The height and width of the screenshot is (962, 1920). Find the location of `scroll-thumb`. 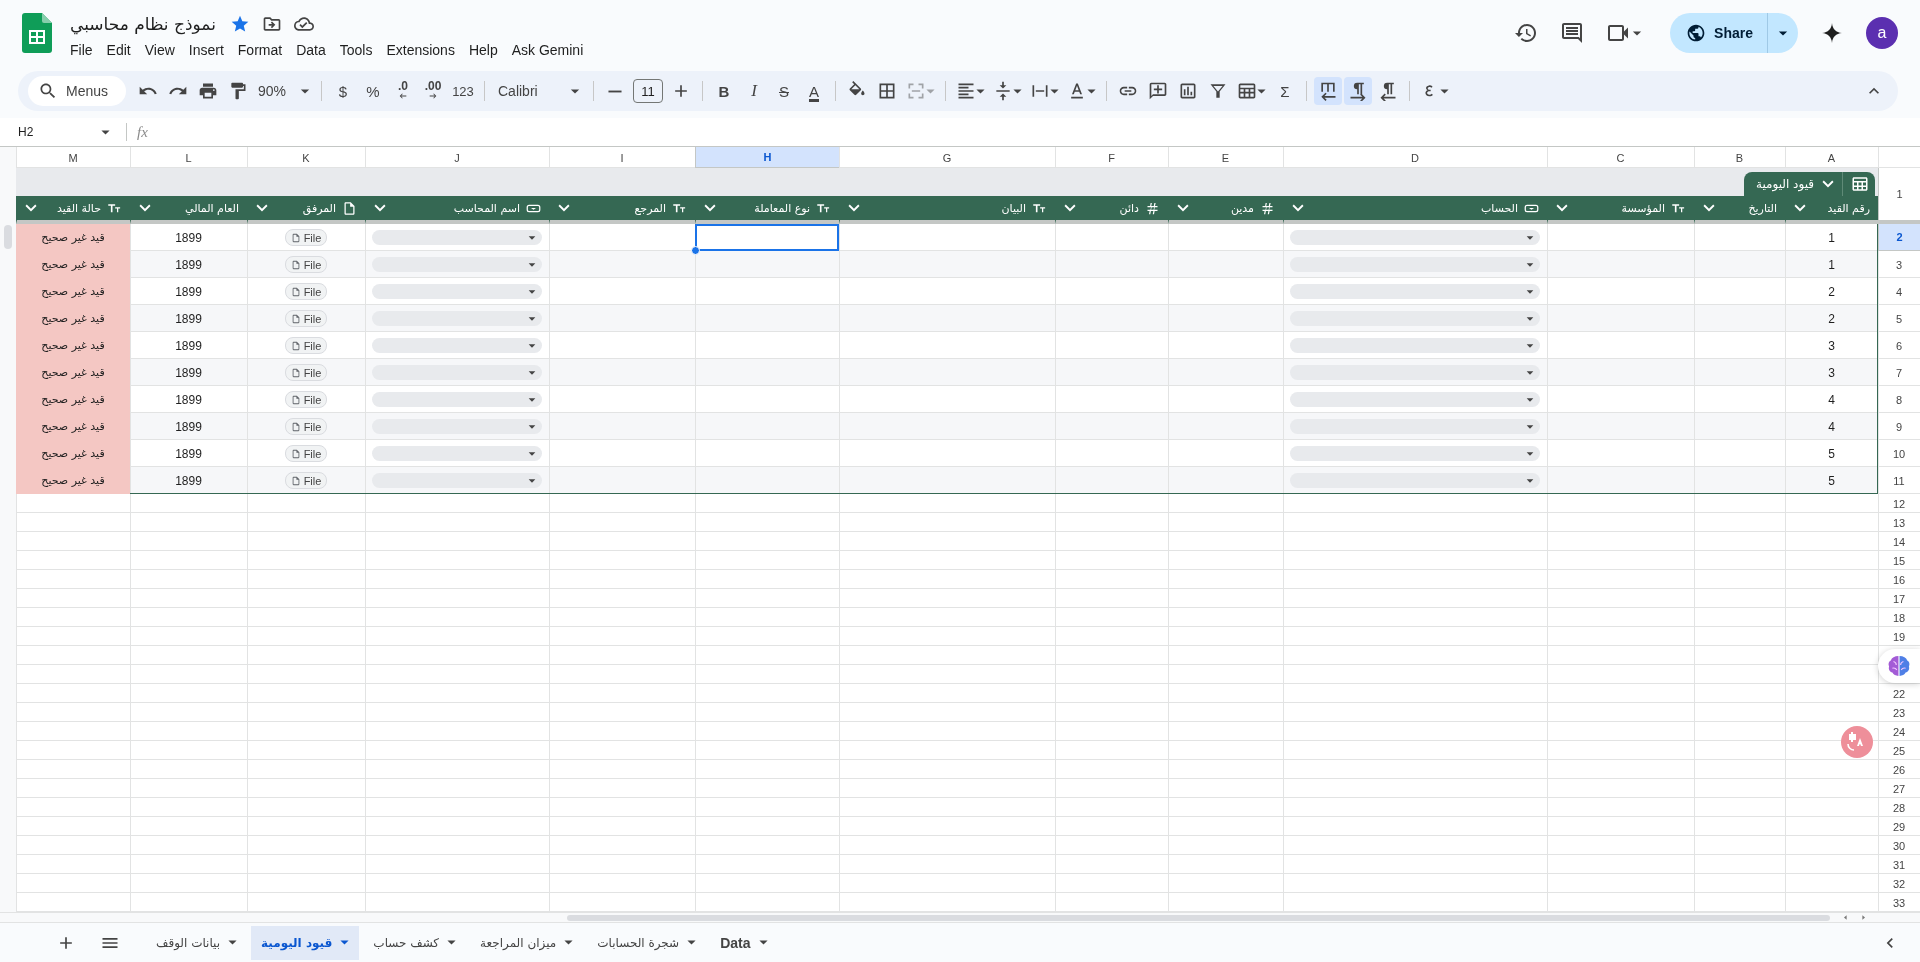

scroll-thumb is located at coordinates (1198, 918).